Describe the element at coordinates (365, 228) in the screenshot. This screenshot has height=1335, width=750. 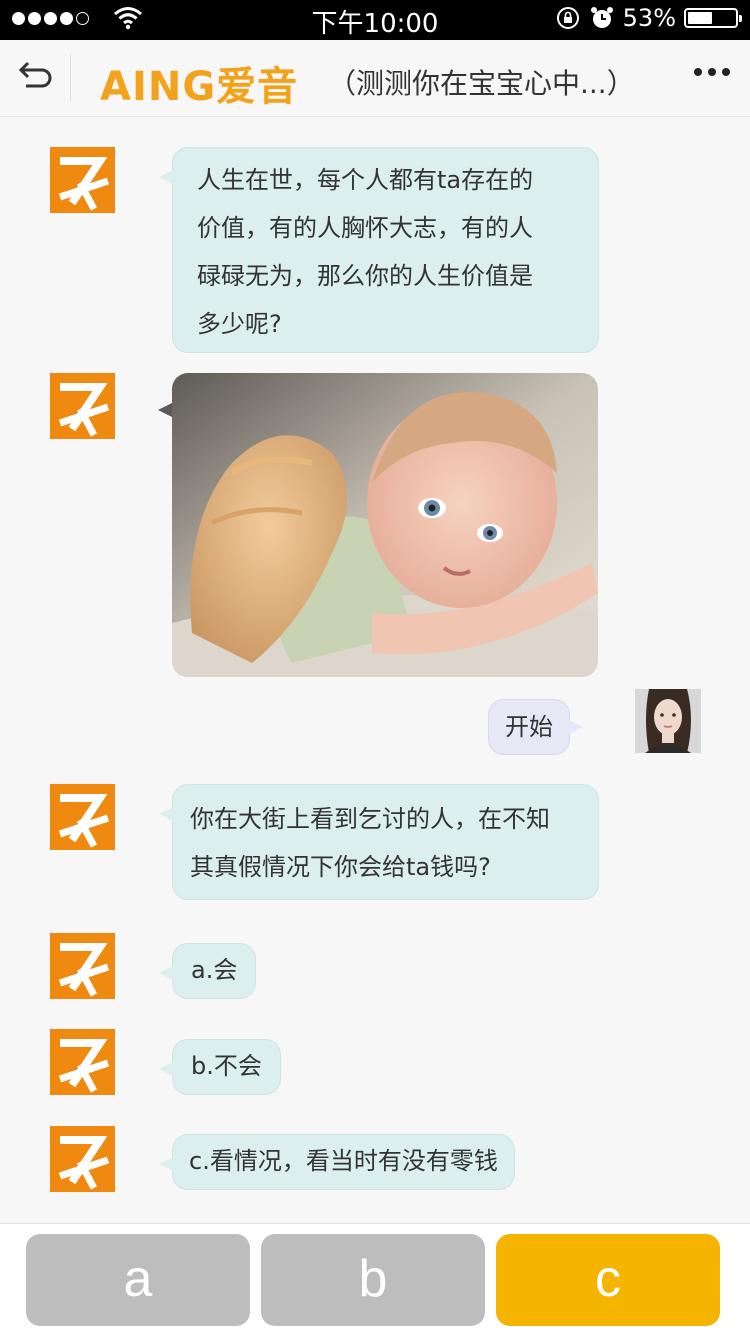
I see `message-line: 价值，有的人胸怀大志，有的人` at that location.